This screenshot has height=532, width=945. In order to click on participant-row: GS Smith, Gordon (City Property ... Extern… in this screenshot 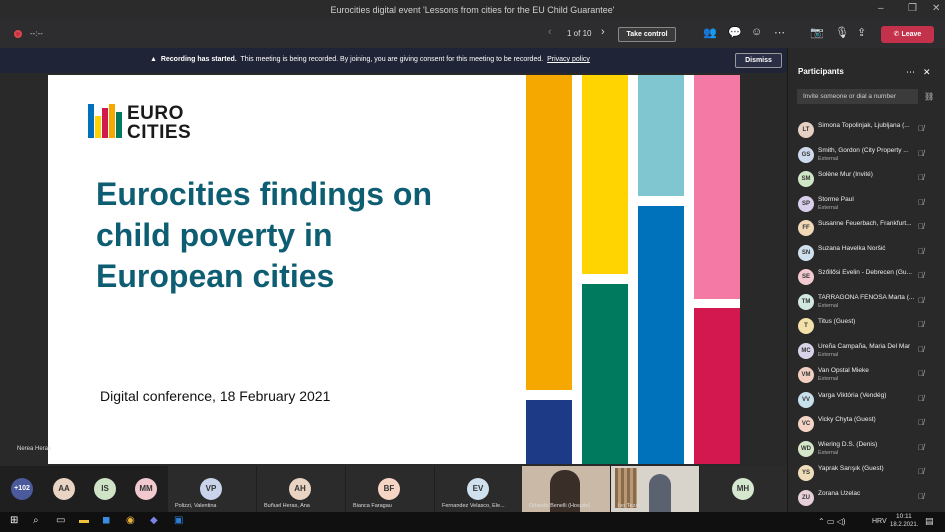, I will do `click(866, 155)`.